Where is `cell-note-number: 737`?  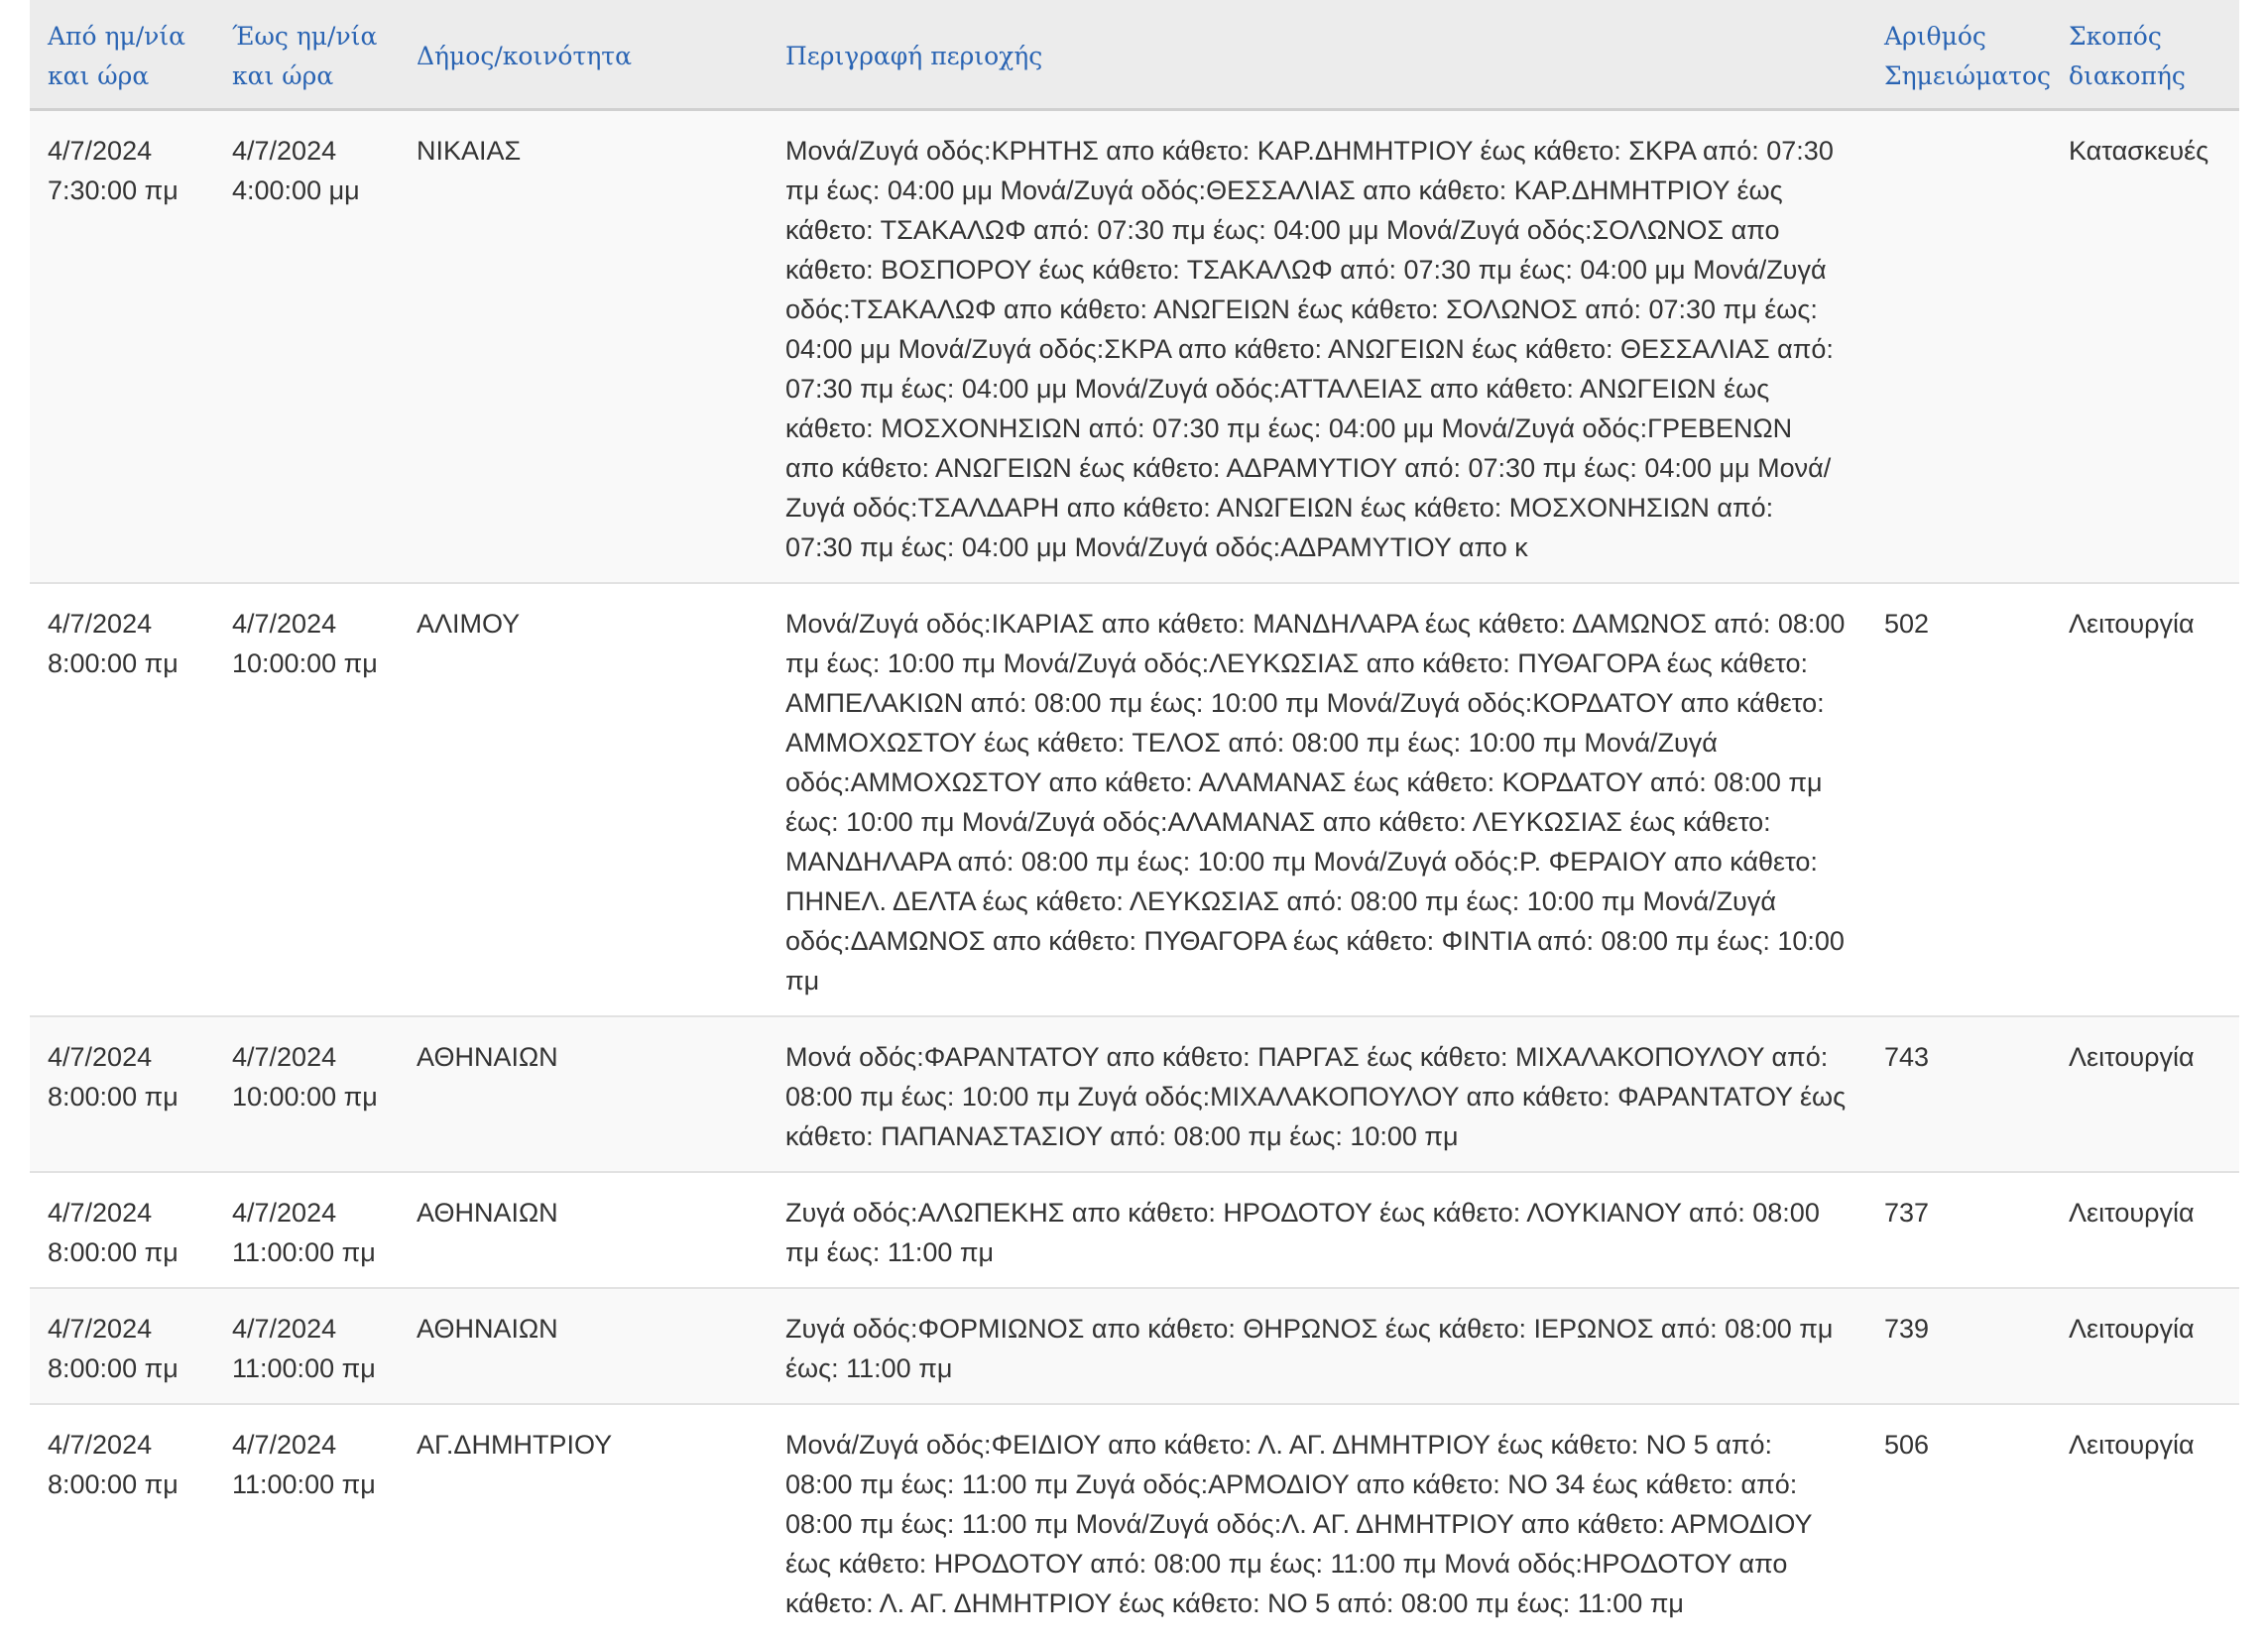 cell-note-number: 737 is located at coordinates (1958, 1229).